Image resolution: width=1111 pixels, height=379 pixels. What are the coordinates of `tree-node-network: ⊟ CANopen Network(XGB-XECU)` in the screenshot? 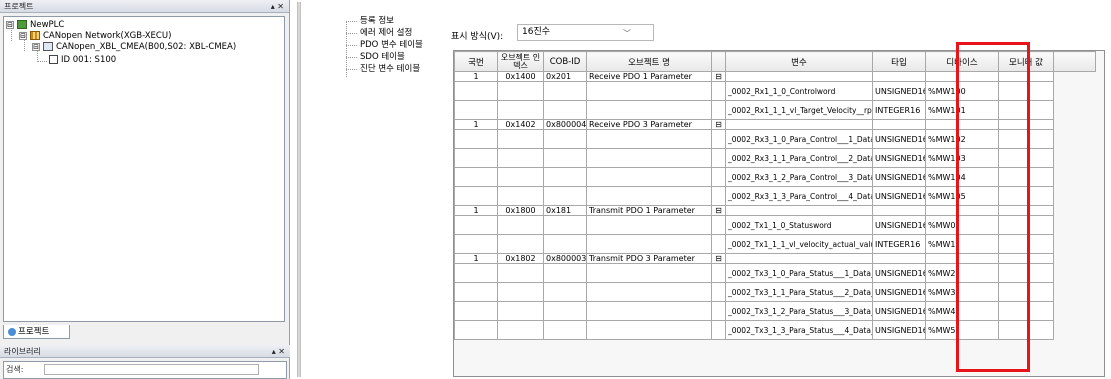 It's located at (95, 36).